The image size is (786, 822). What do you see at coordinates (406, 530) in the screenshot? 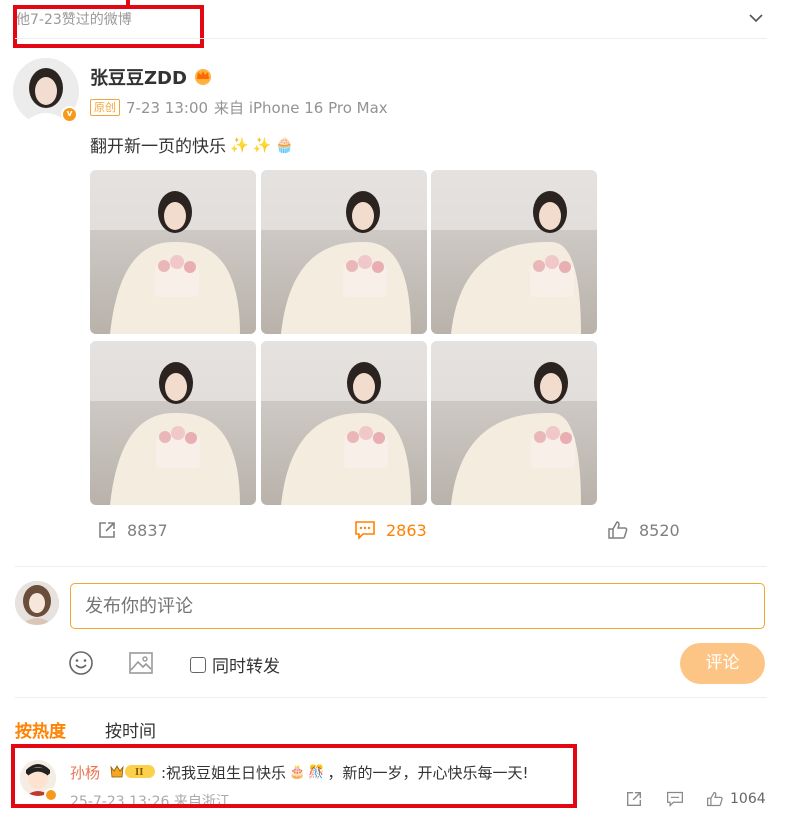
I see `comment-count: 2863` at bounding box center [406, 530].